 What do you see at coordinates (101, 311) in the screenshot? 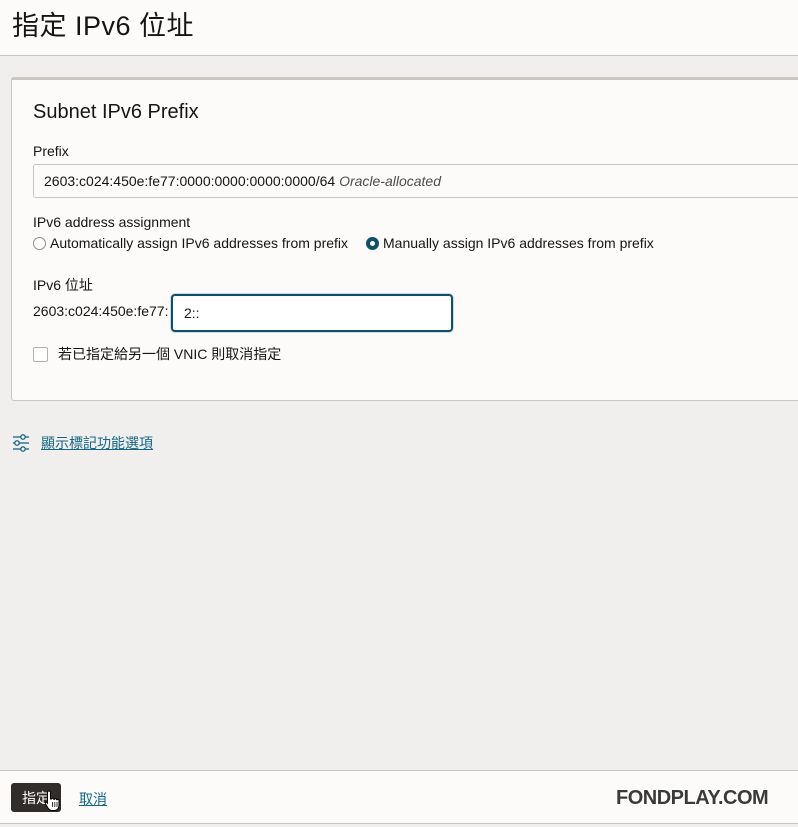
I see `ipv6-prefix-text: 2603:c024:450e:fe77:` at bounding box center [101, 311].